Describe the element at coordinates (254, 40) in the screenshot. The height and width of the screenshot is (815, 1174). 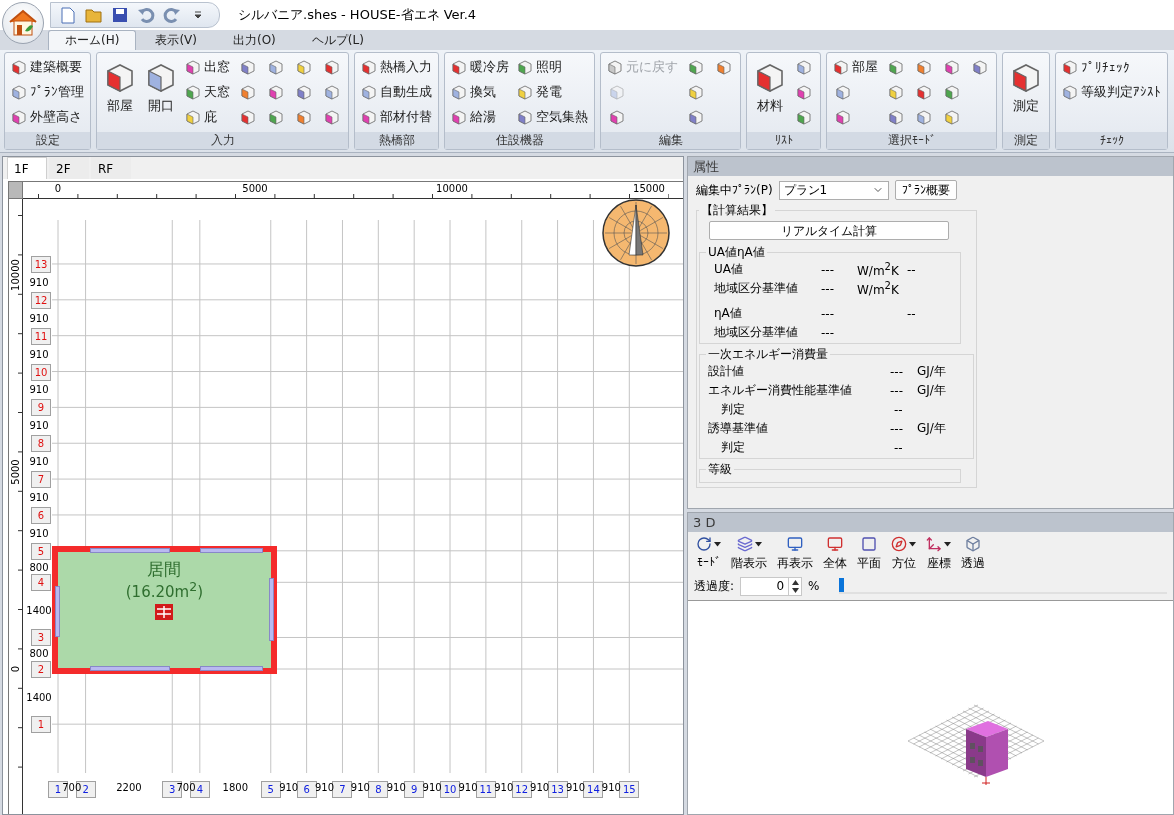
I see `ribbon-tab: 出力(O)` at that location.